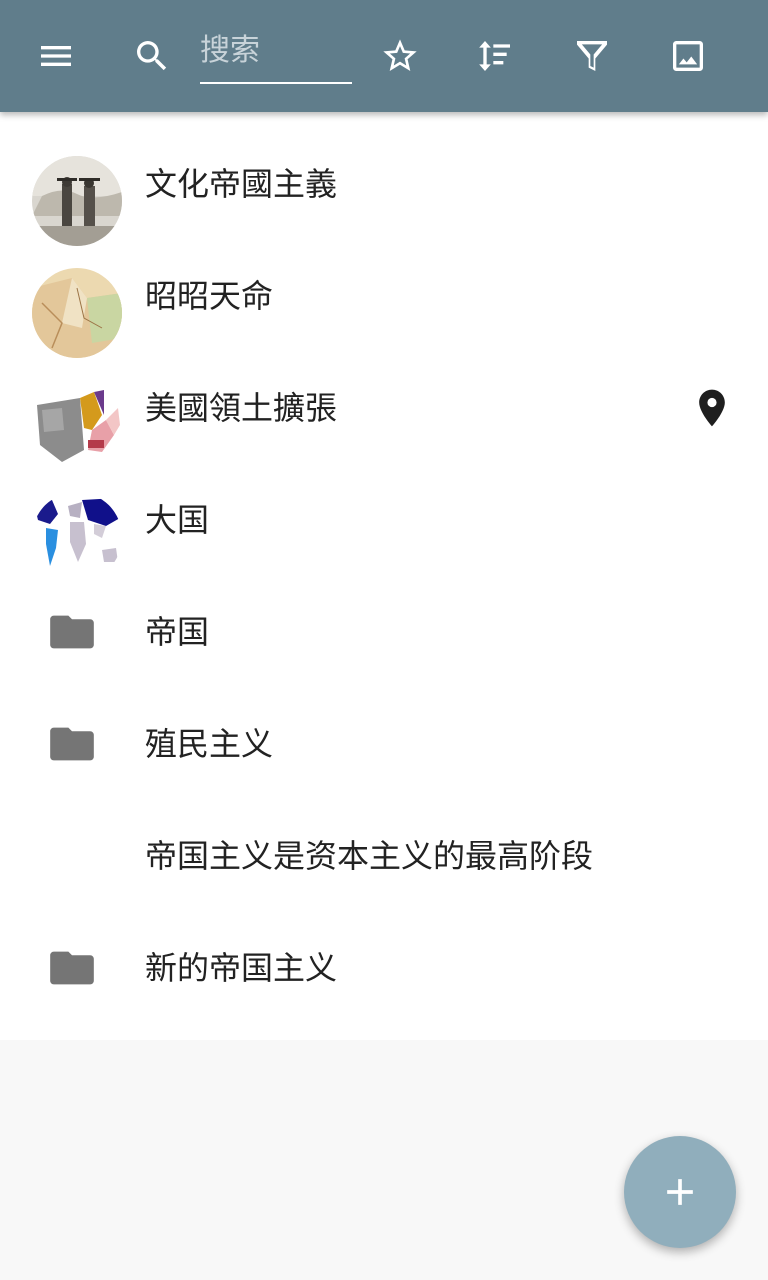 This screenshot has height=1280, width=768. Describe the element at coordinates (384, 187) in the screenshot. I see `list-item: 文化帝國主義` at that location.